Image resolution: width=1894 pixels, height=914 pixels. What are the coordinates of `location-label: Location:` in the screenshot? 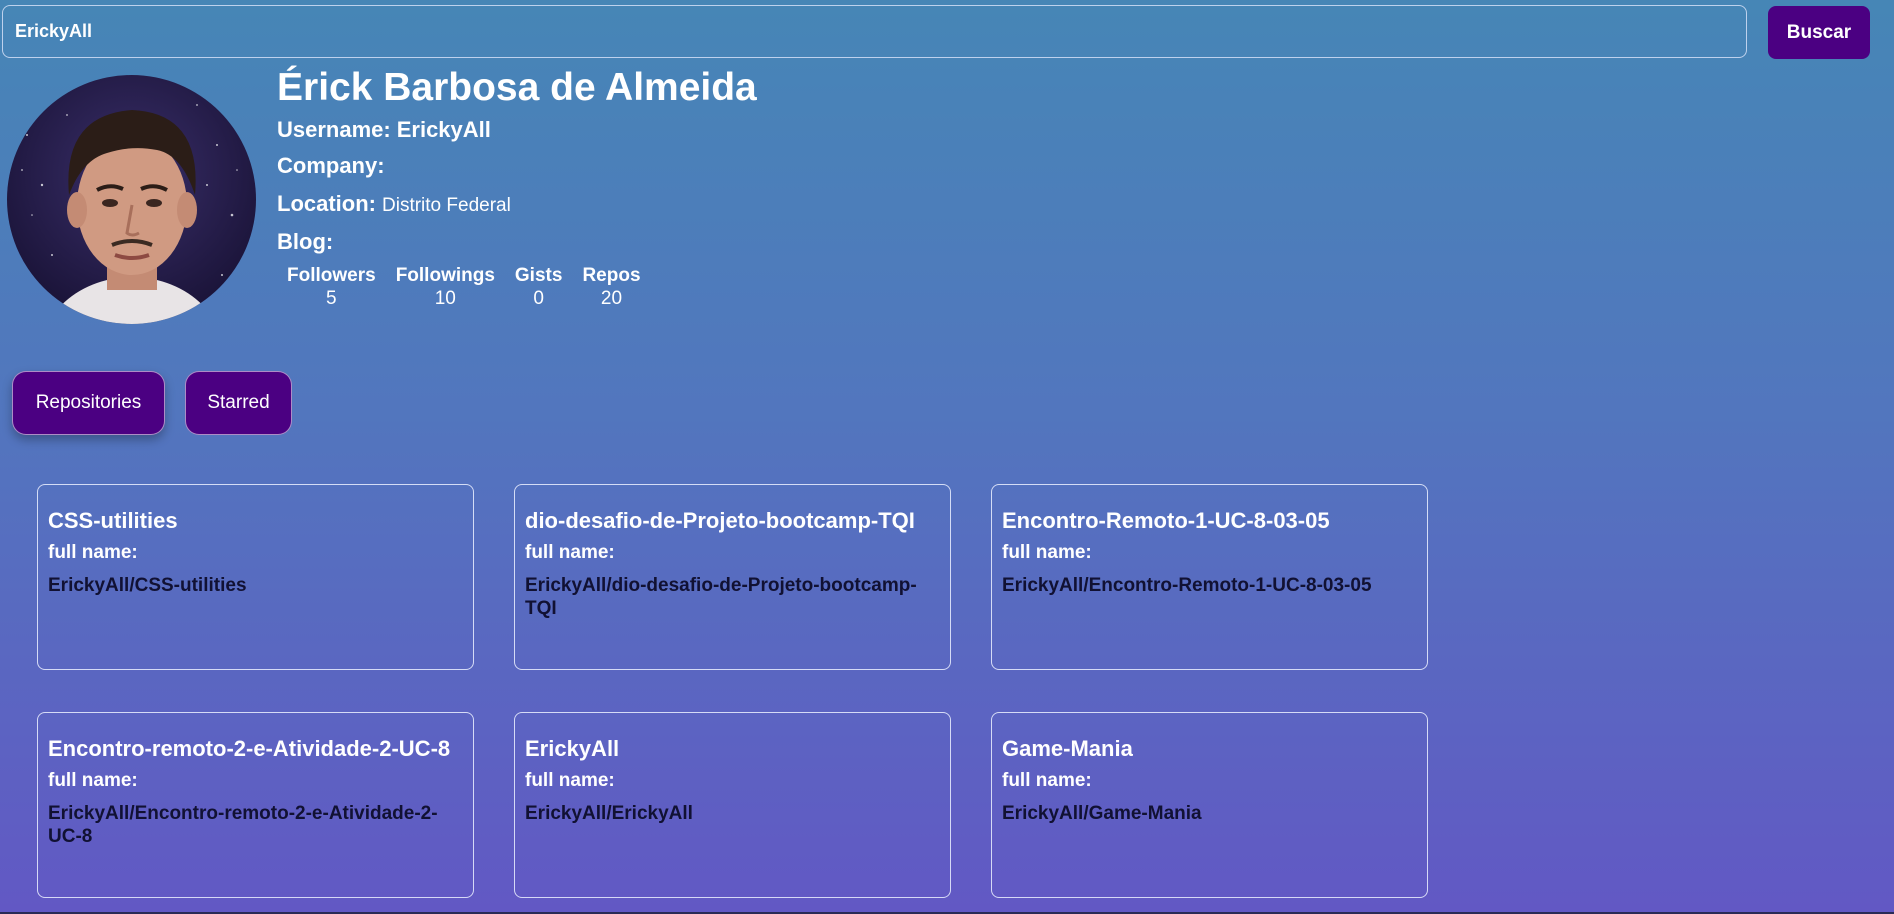 It's located at (326, 203).